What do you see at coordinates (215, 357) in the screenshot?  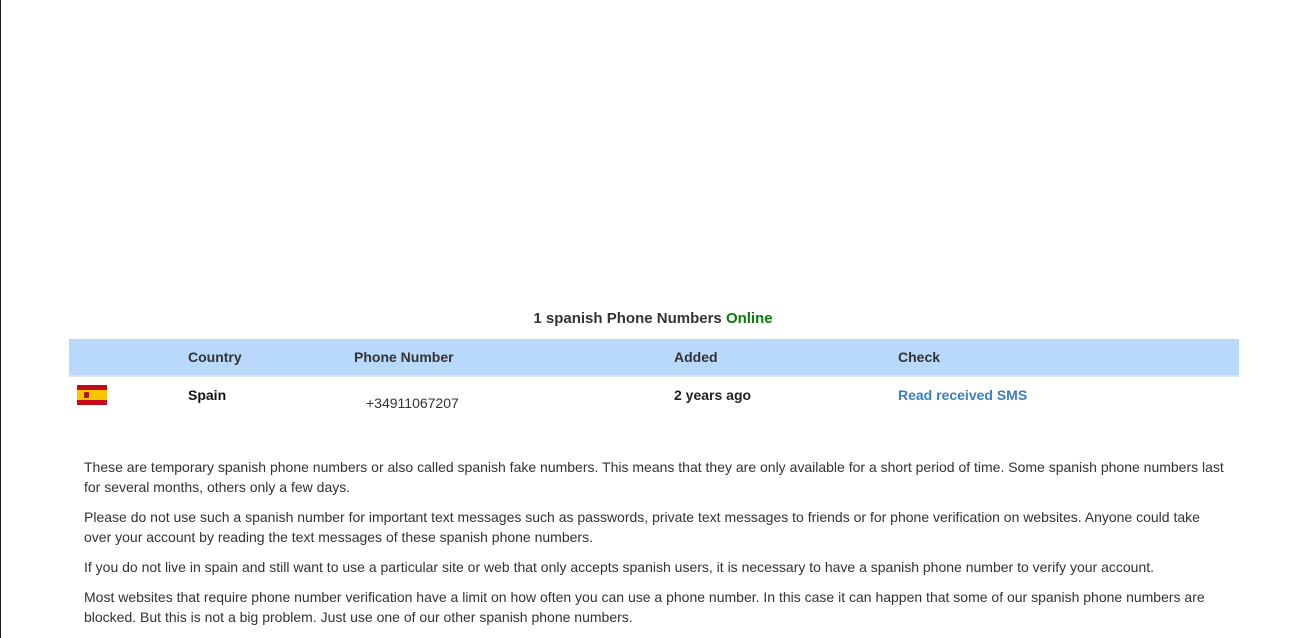 I see `header-country: Country` at bounding box center [215, 357].